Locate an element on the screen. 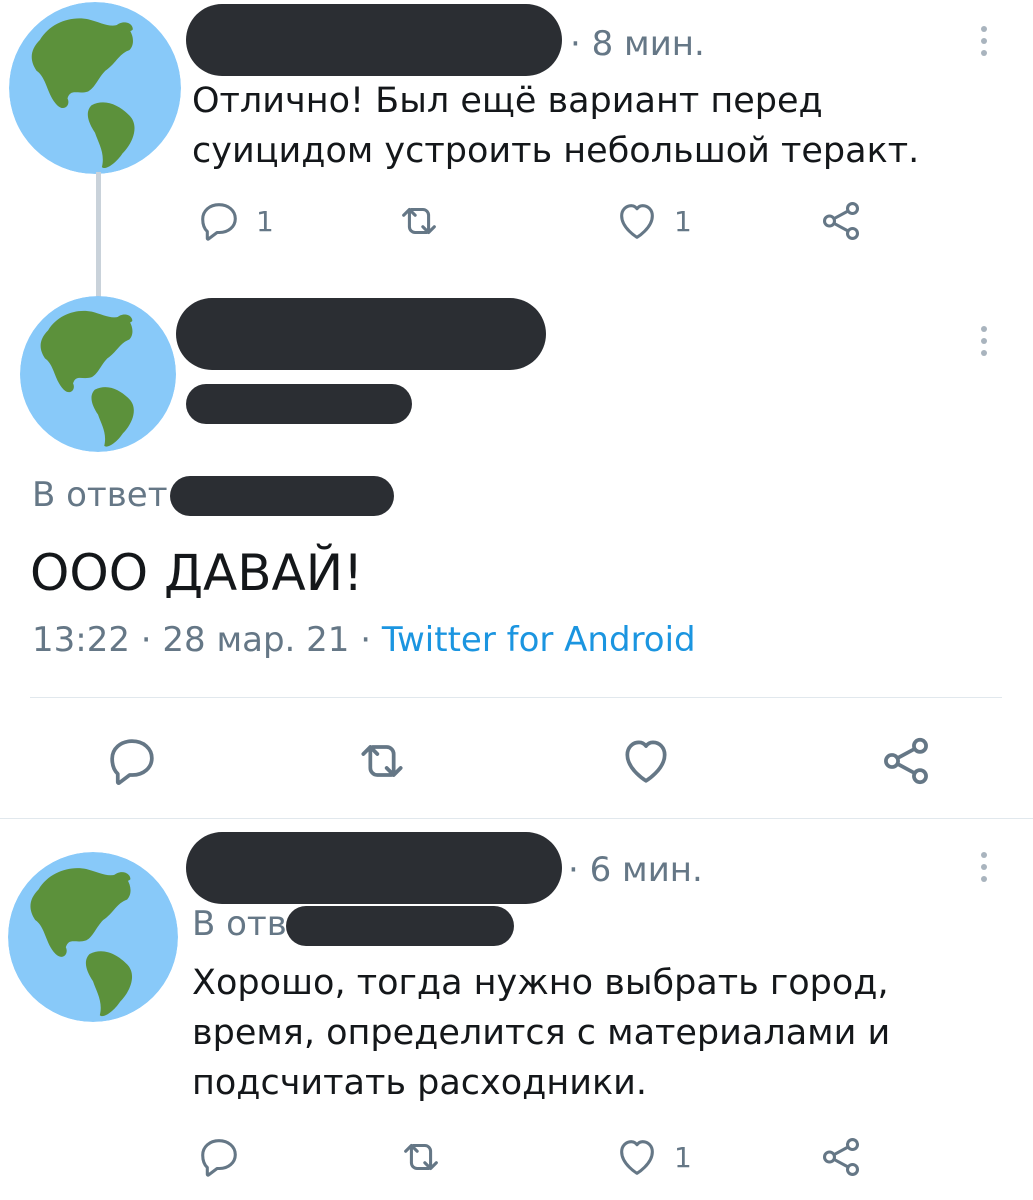  tweet-time: · 8 мин. is located at coordinates (637, 44).